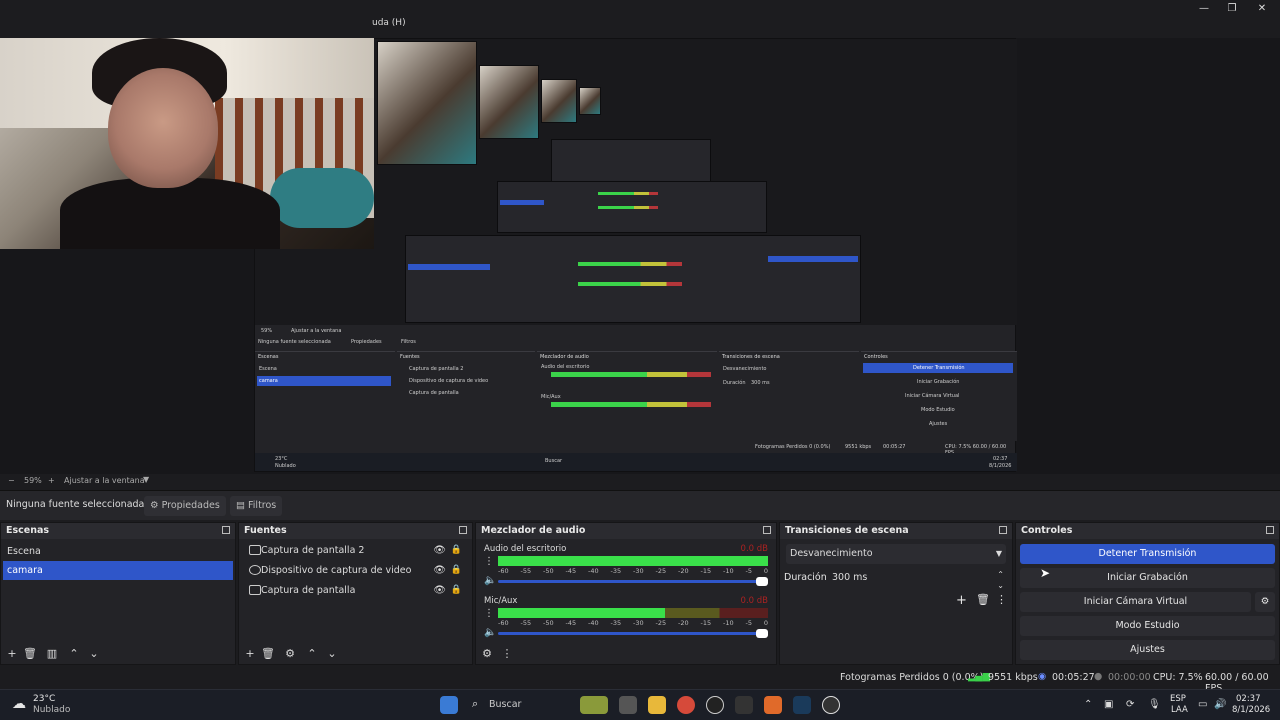 This screenshot has width=1280, height=720. Describe the element at coordinates (118, 570) in the screenshot. I see `scene-item-camara: camara` at that location.